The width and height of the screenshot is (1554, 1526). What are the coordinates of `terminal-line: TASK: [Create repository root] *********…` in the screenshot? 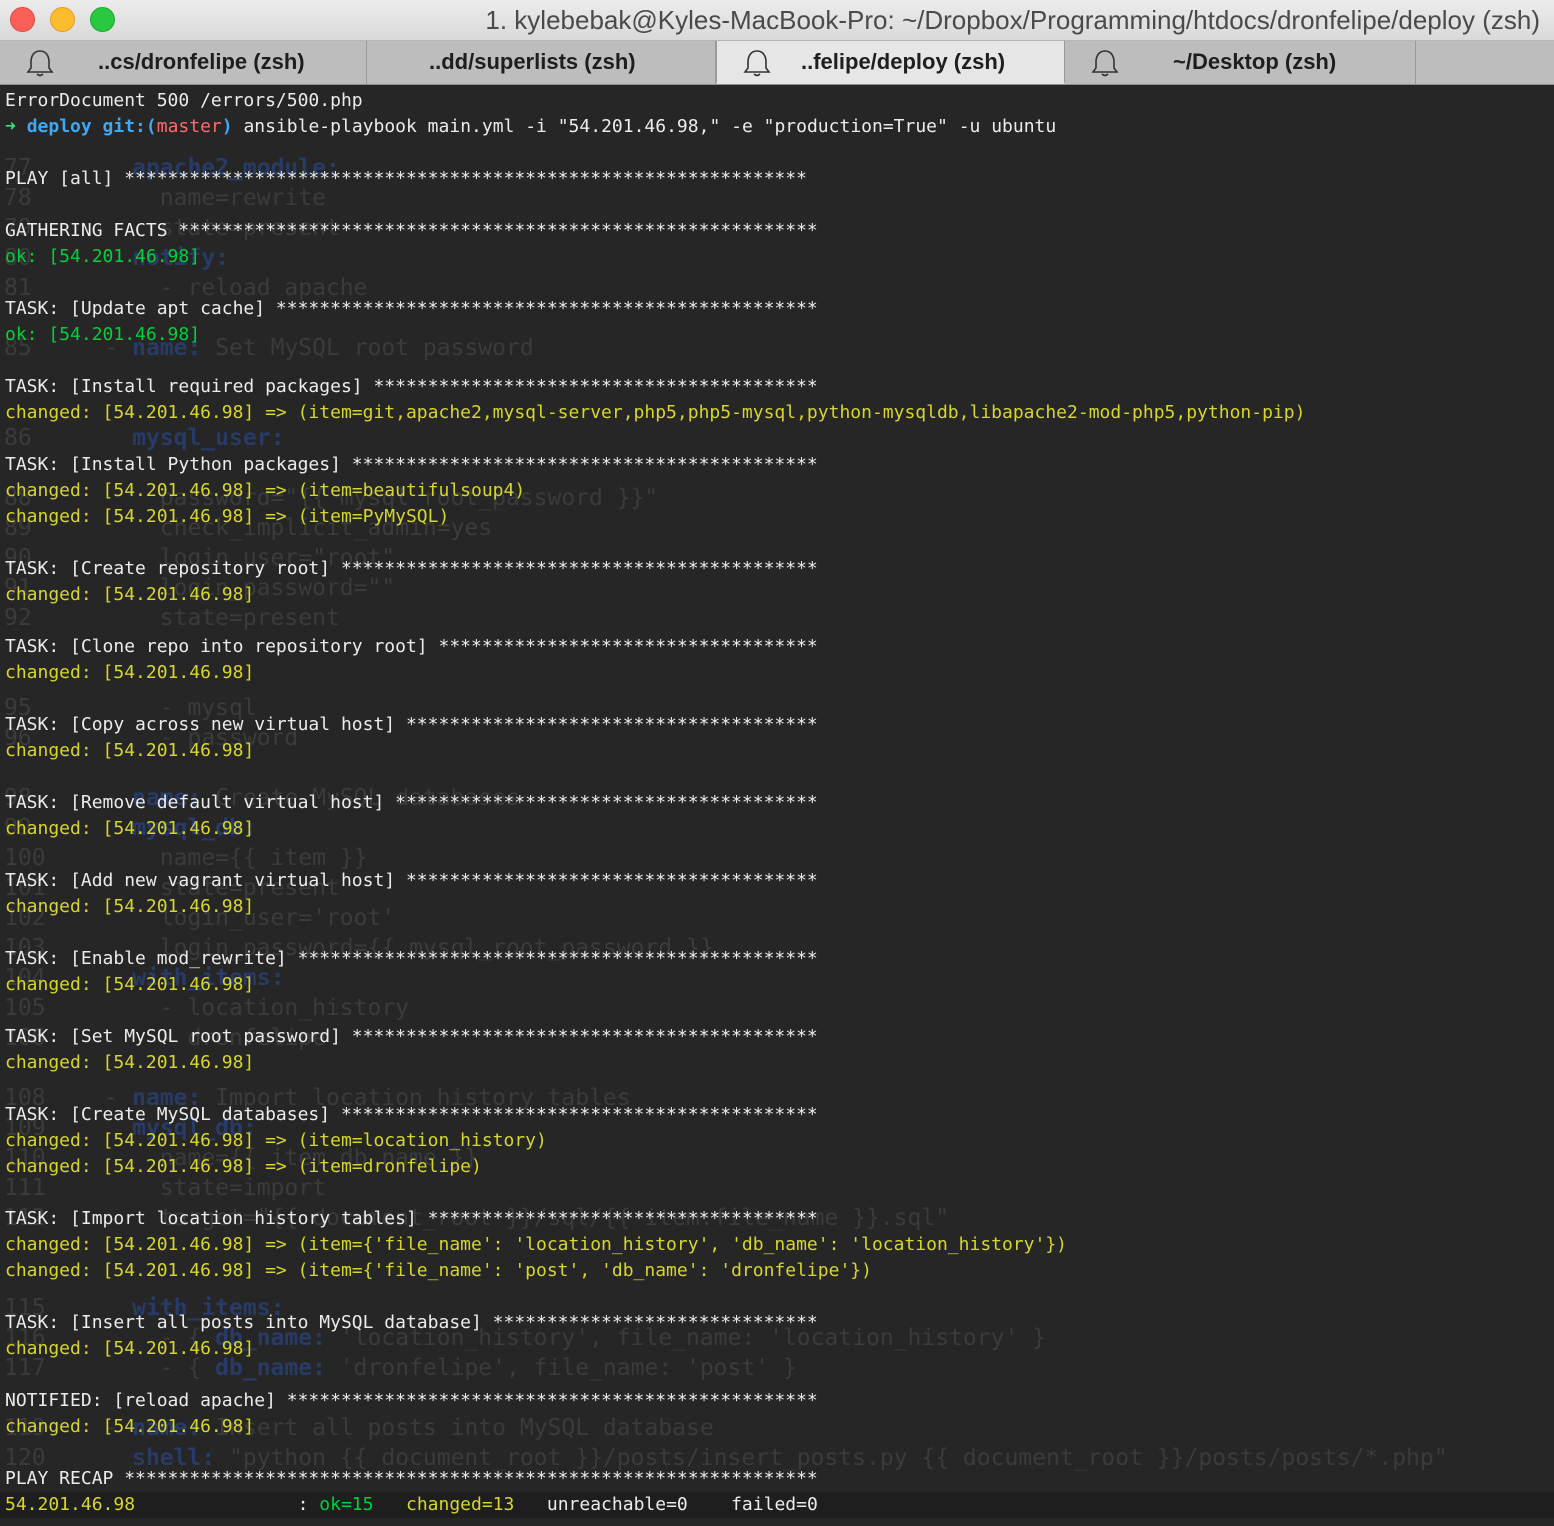 It's located at (777, 569).